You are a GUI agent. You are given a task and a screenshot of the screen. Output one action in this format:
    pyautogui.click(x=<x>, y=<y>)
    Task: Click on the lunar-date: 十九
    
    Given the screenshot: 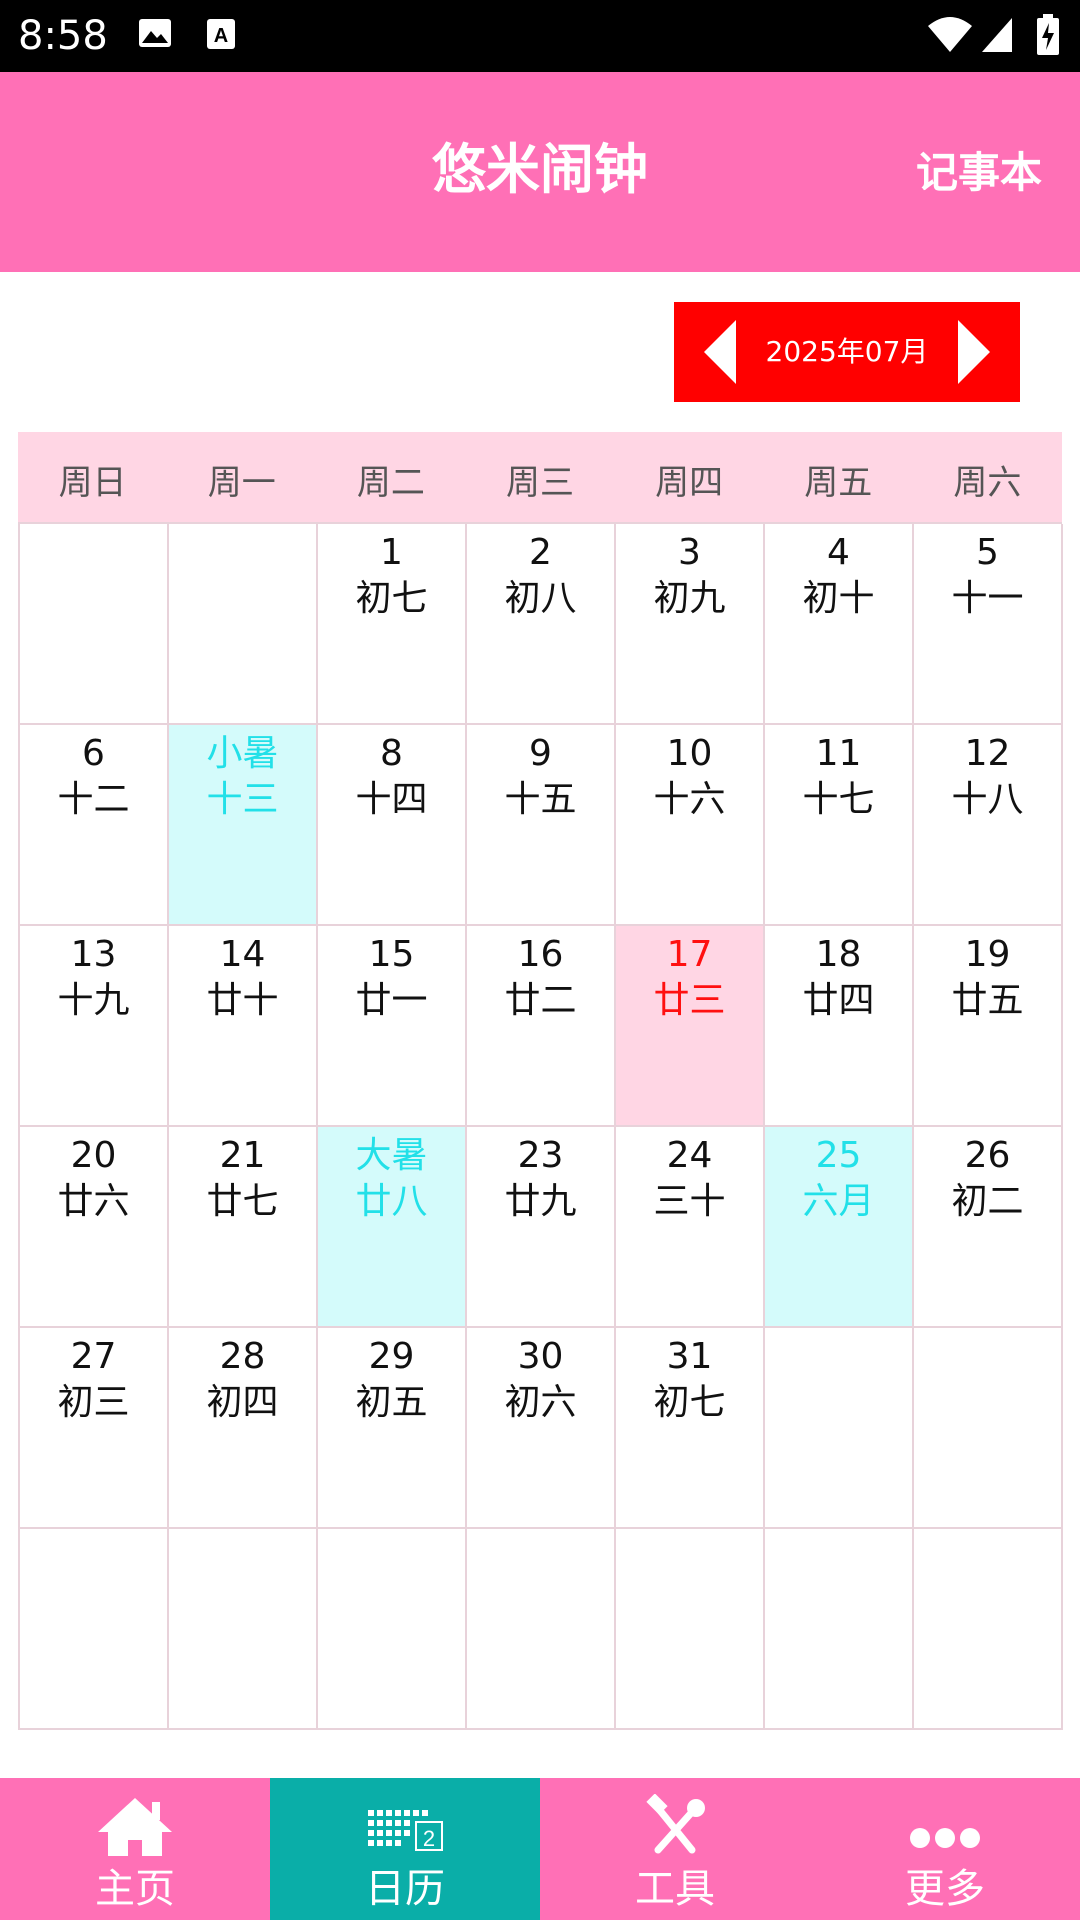 What is the action you would take?
    pyautogui.click(x=93, y=1000)
    